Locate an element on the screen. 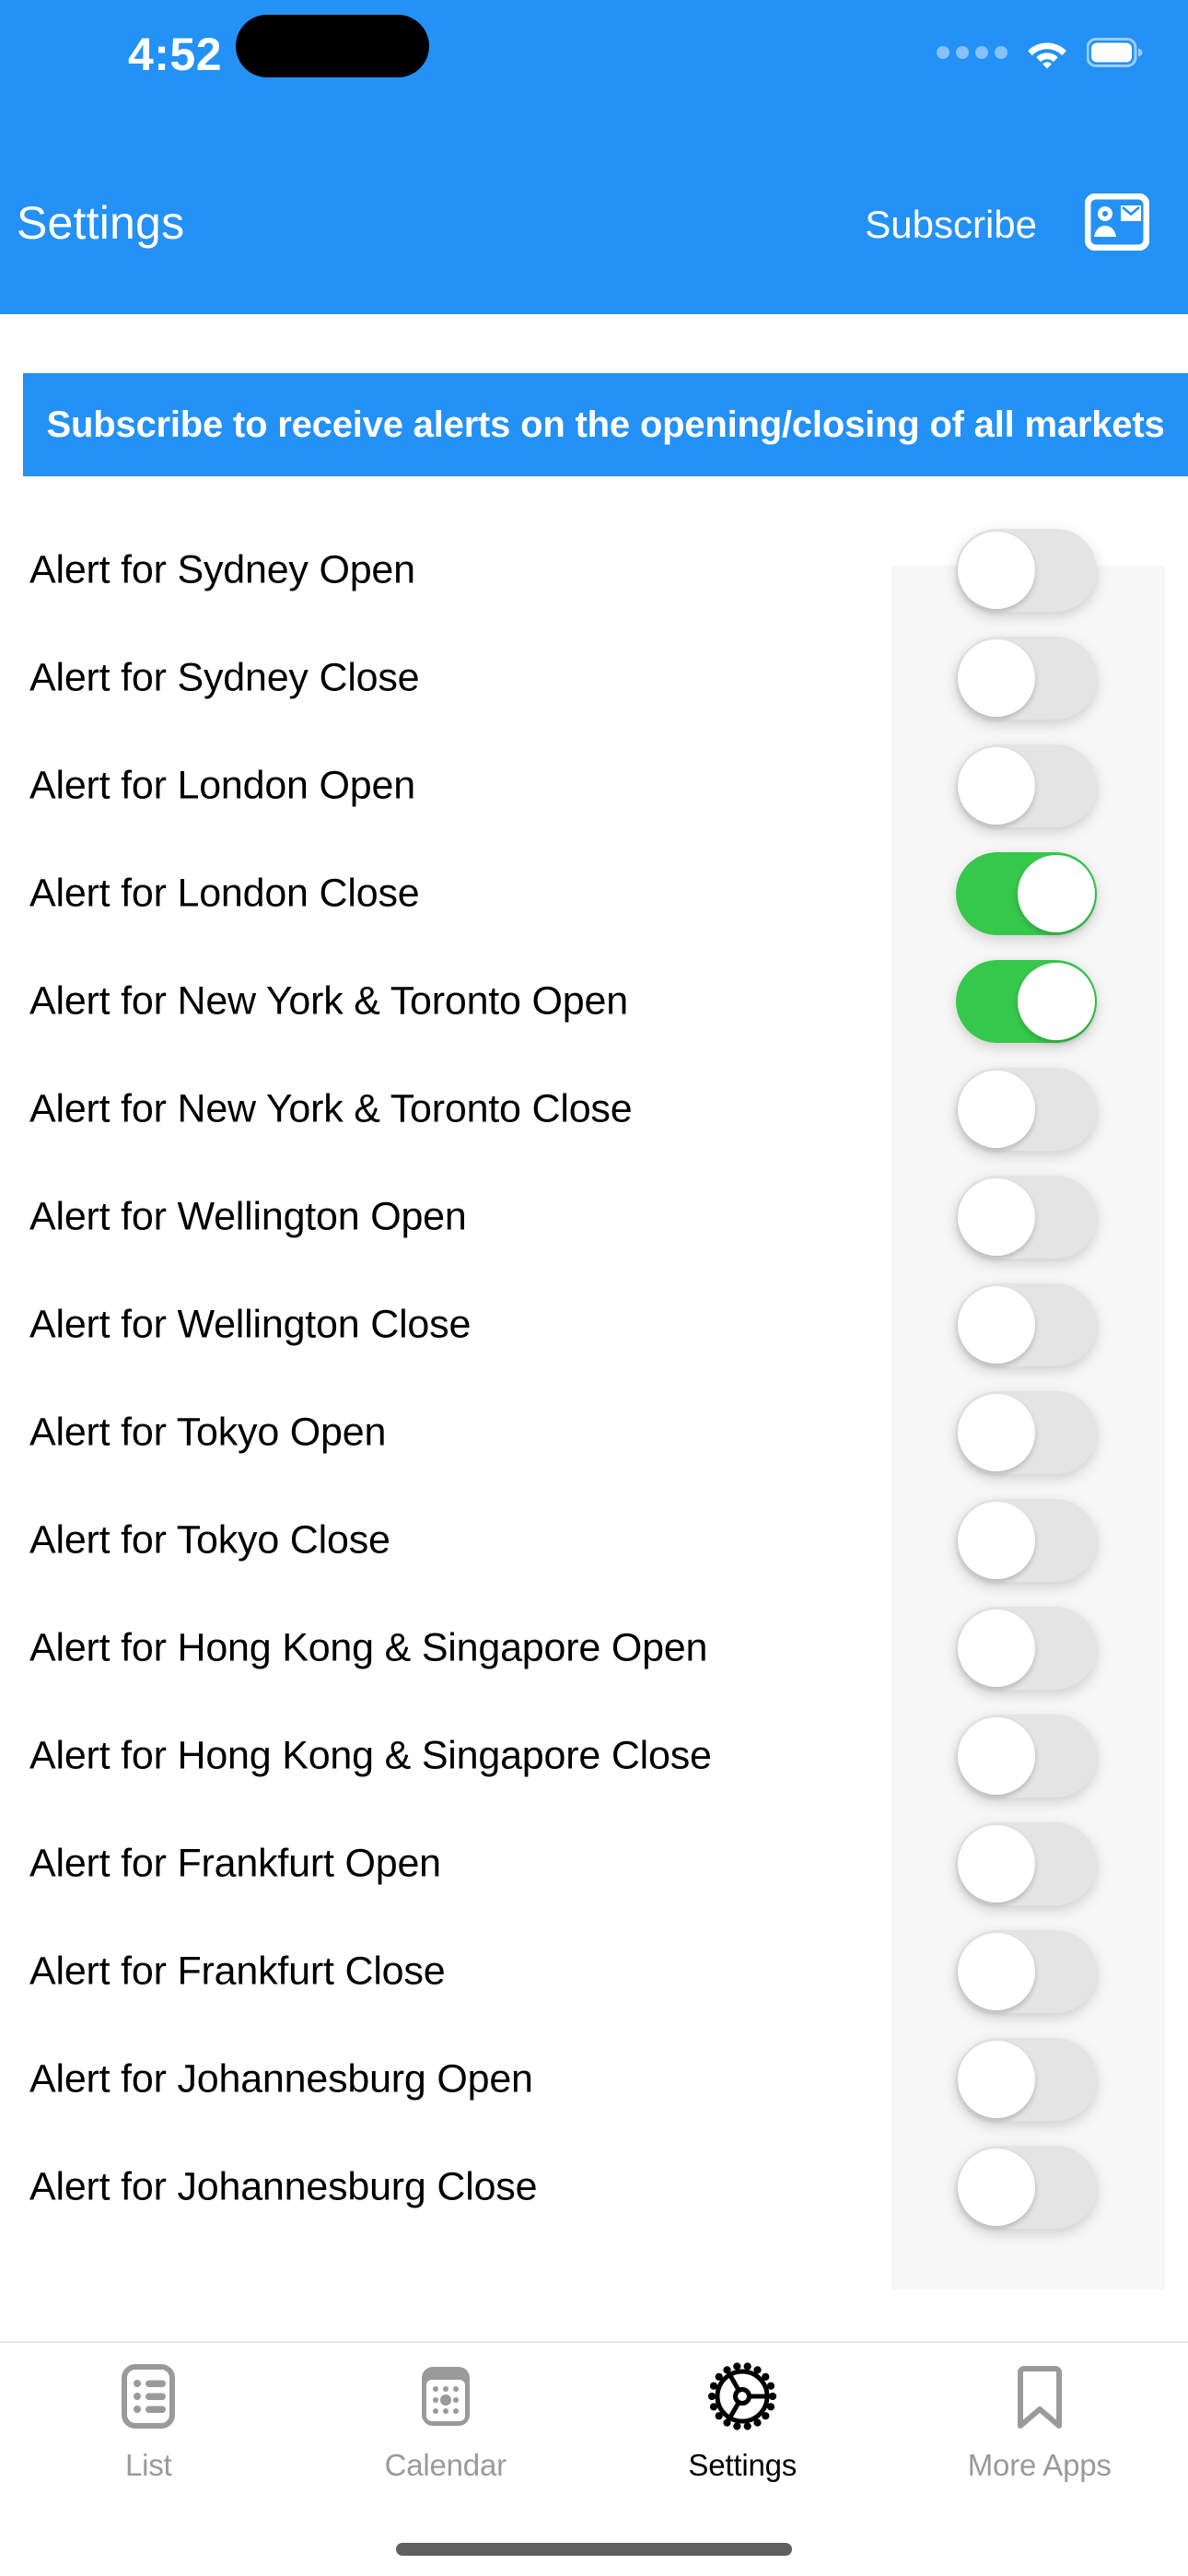 The height and width of the screenshot is (2576, 1188). alert-row-label: Alert for Wellington Open is located at coordinates (248, 1216).